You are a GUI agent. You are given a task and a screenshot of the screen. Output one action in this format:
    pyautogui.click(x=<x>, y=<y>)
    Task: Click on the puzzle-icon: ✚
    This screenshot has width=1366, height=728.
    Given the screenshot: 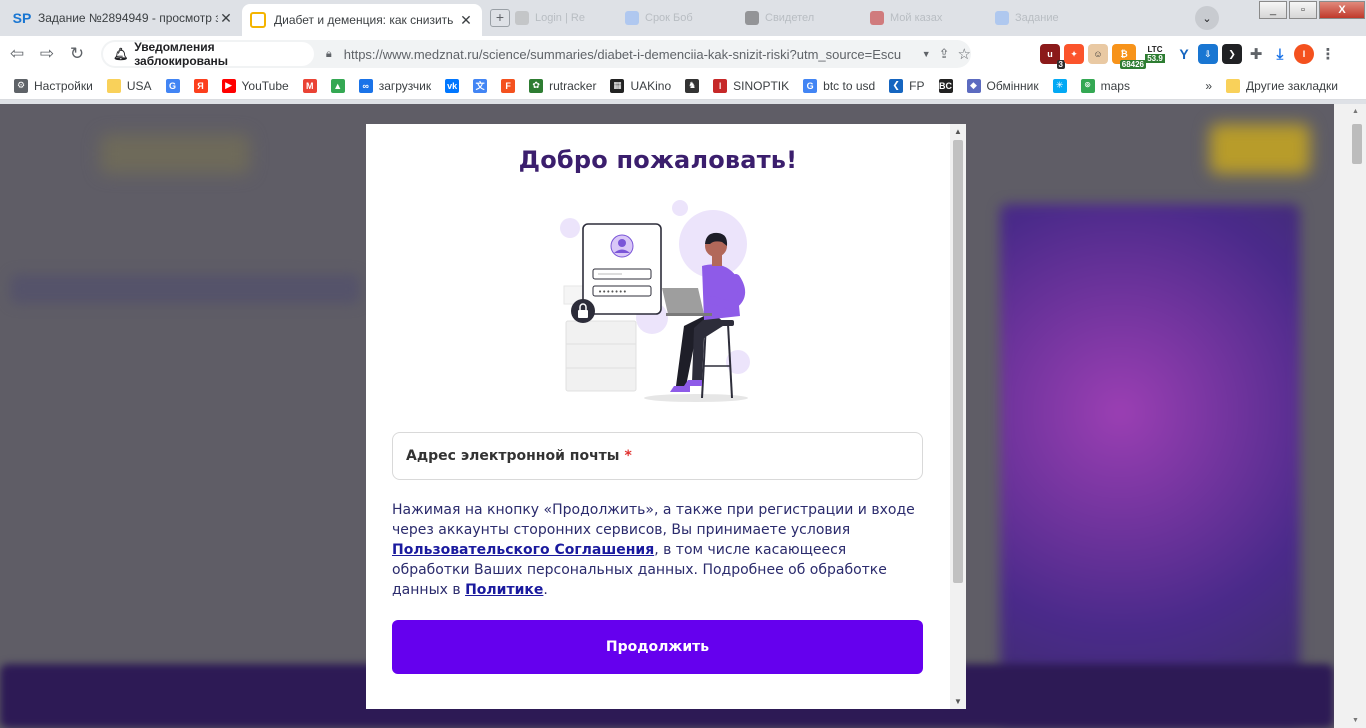 What is the action you would take?
    pyautogui.click(x=1256, y=54)
    